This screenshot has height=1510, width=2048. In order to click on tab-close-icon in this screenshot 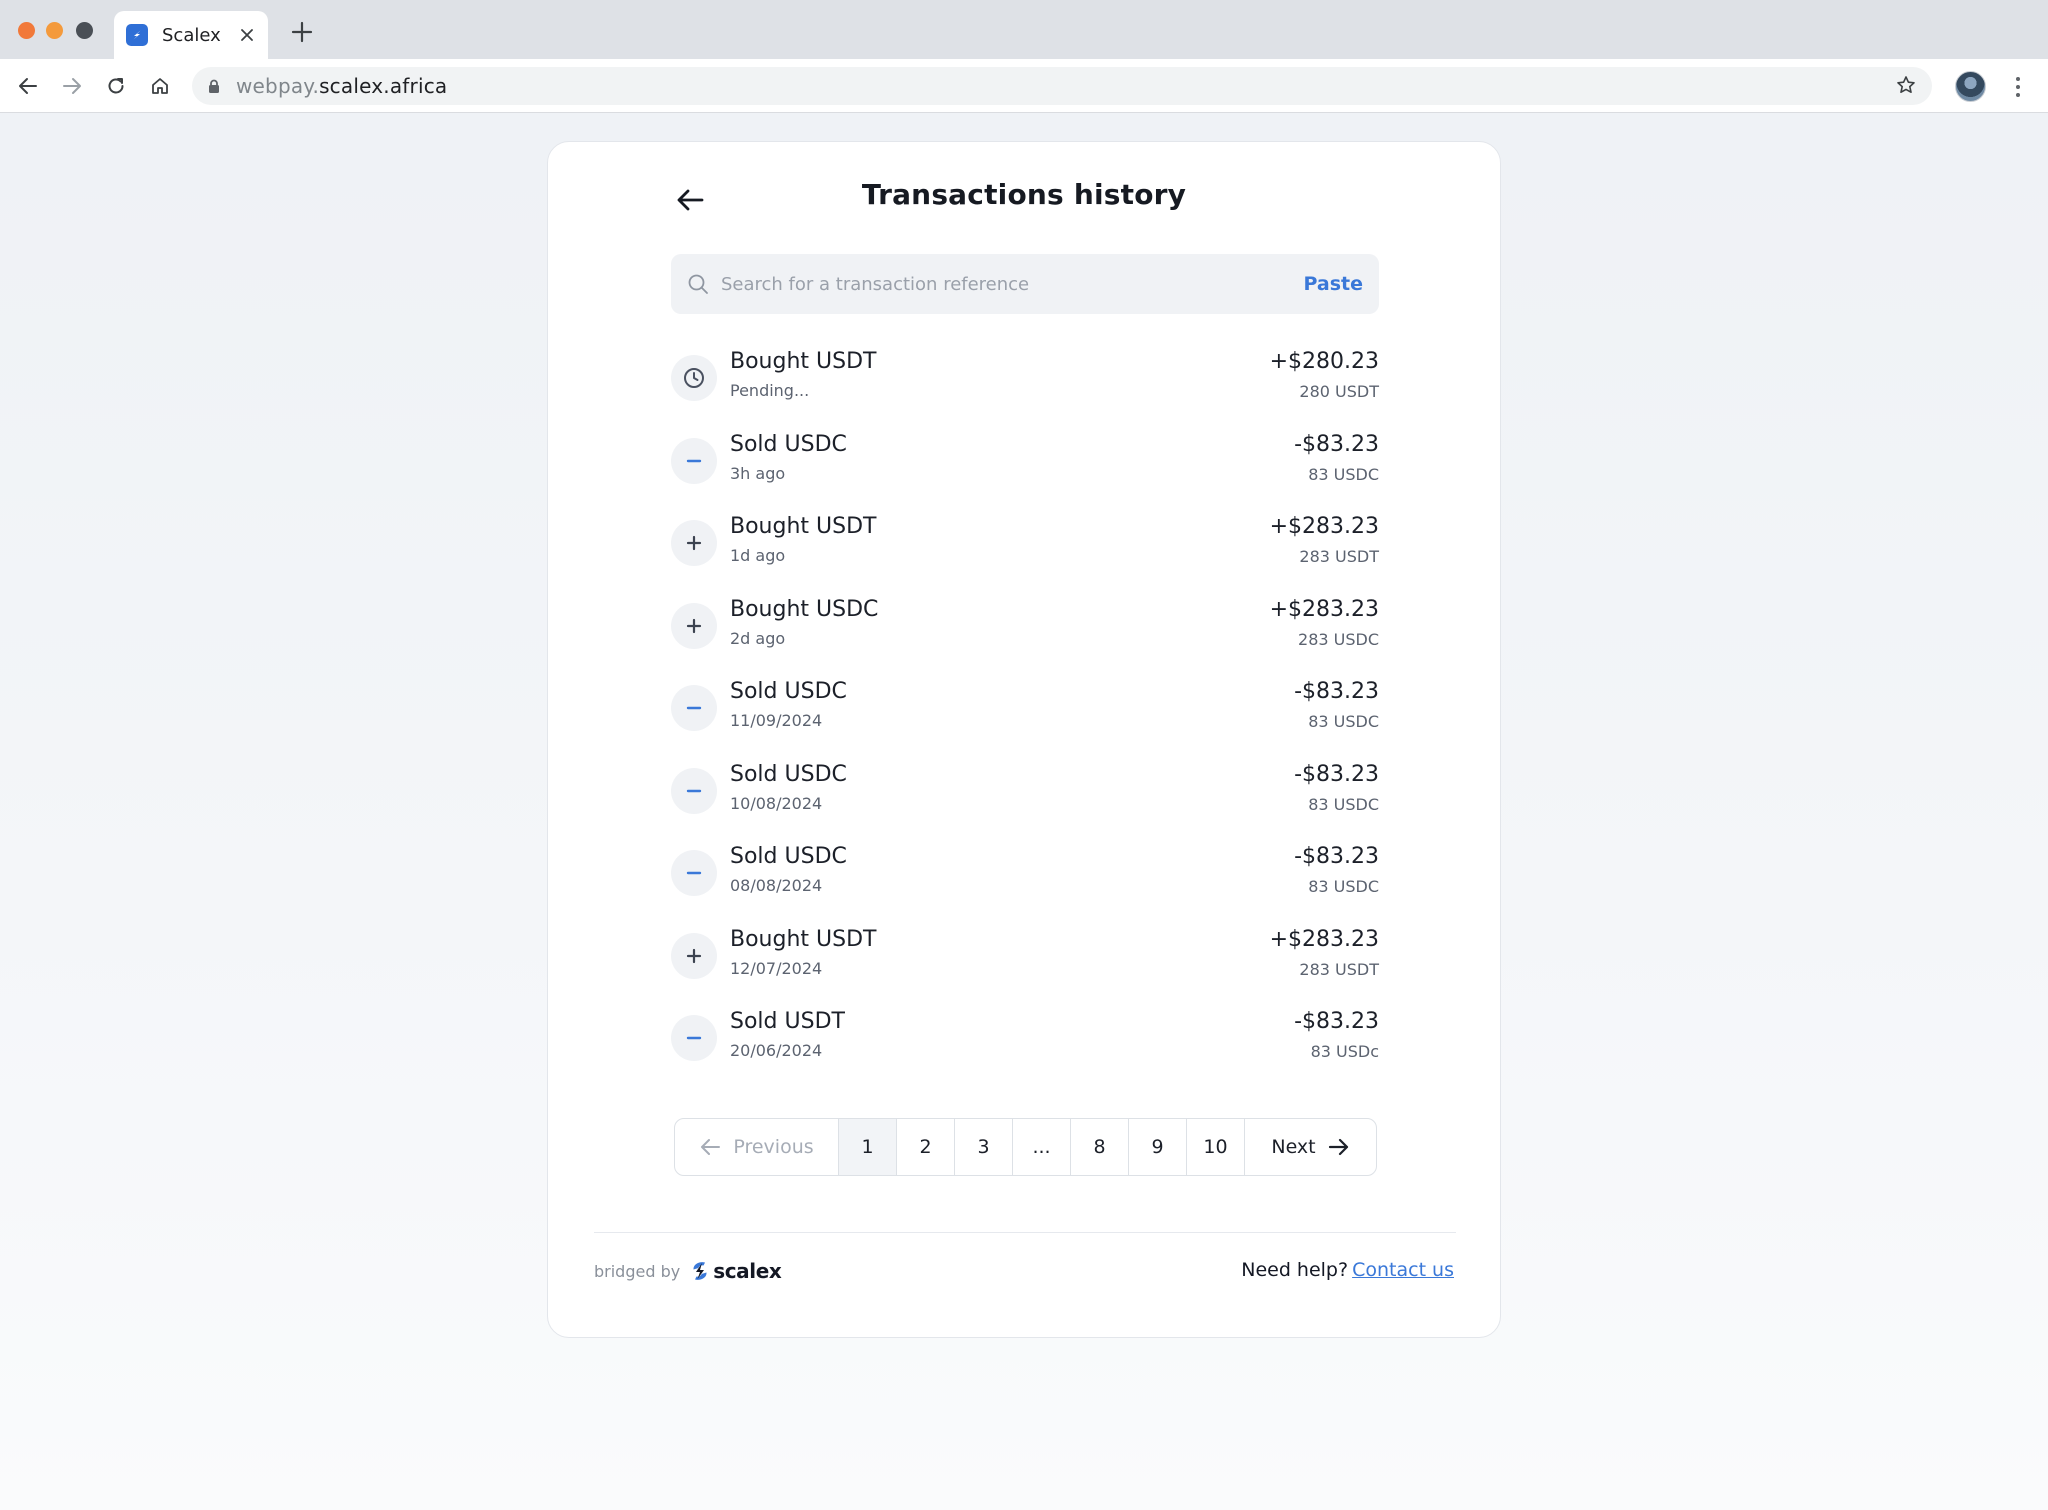, I will do `click(247, 35)`.